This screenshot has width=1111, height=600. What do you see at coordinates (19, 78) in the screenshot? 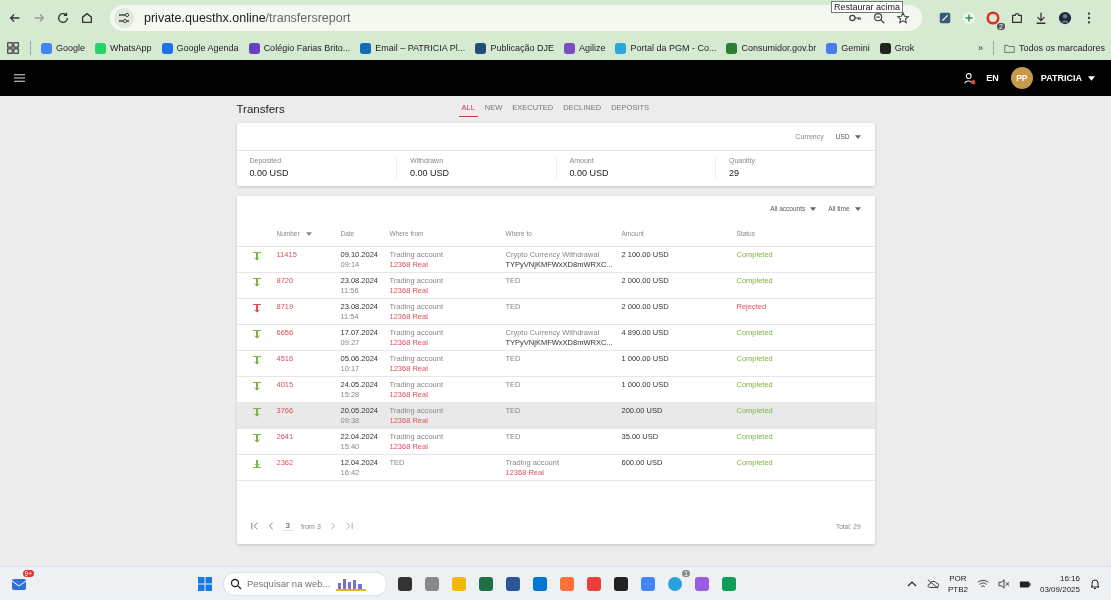
I see `menu-icon` at bounding box center [19, 78].